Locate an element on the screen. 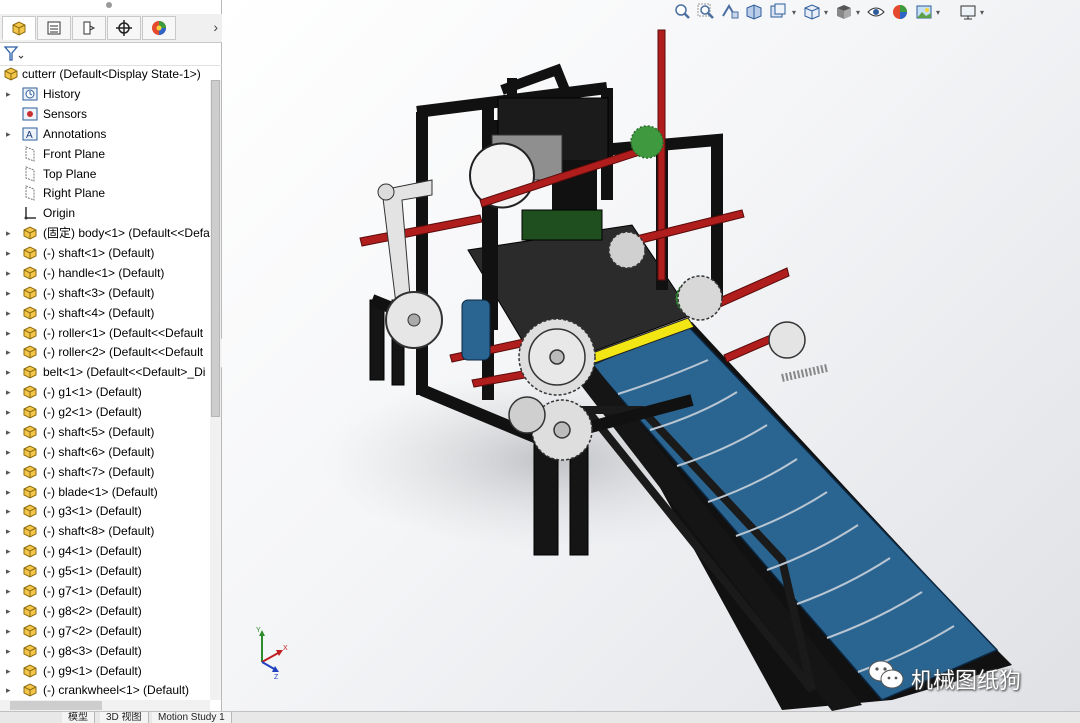 The image size is (1080, 723). svg-text: A is located at coordinates (29, 135).